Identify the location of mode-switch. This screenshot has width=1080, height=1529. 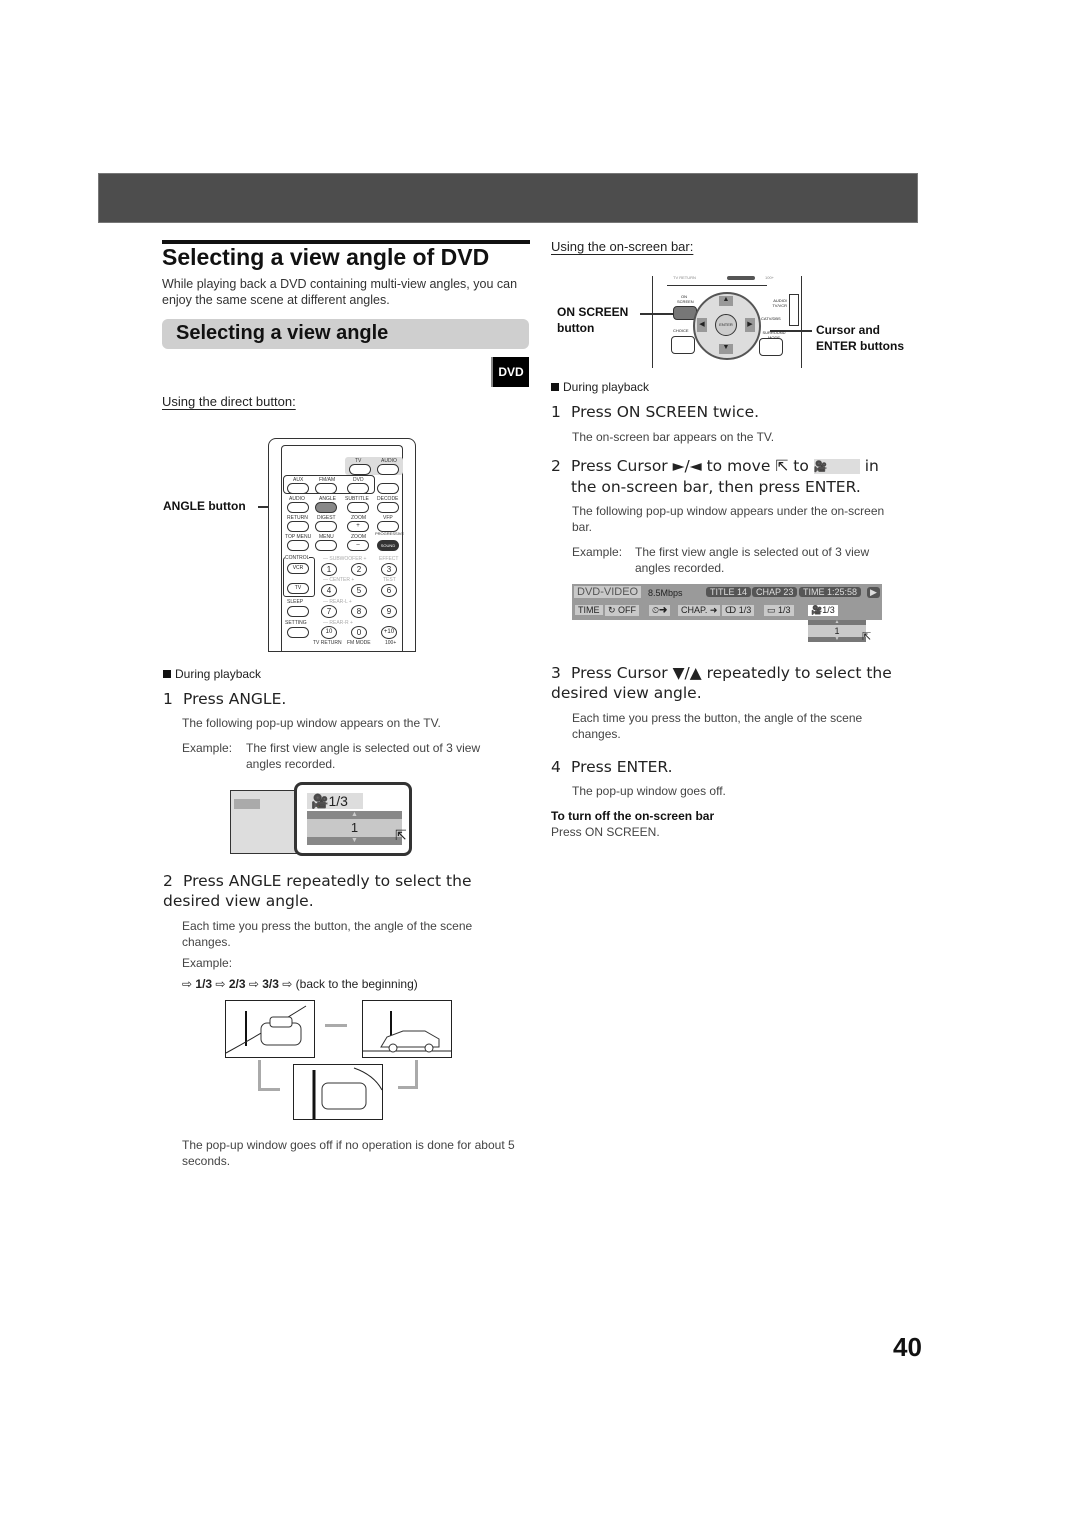
(794, 310).